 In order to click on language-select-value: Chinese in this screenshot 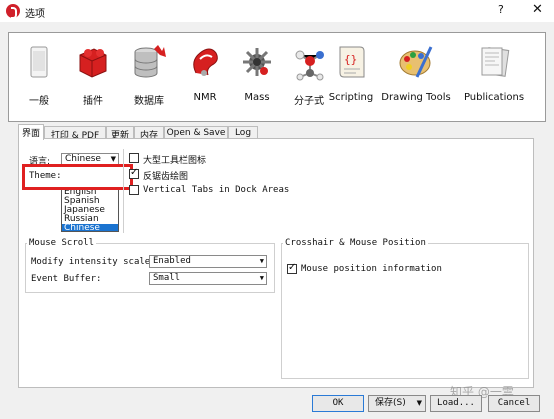, I will do `click(83, 159)`.